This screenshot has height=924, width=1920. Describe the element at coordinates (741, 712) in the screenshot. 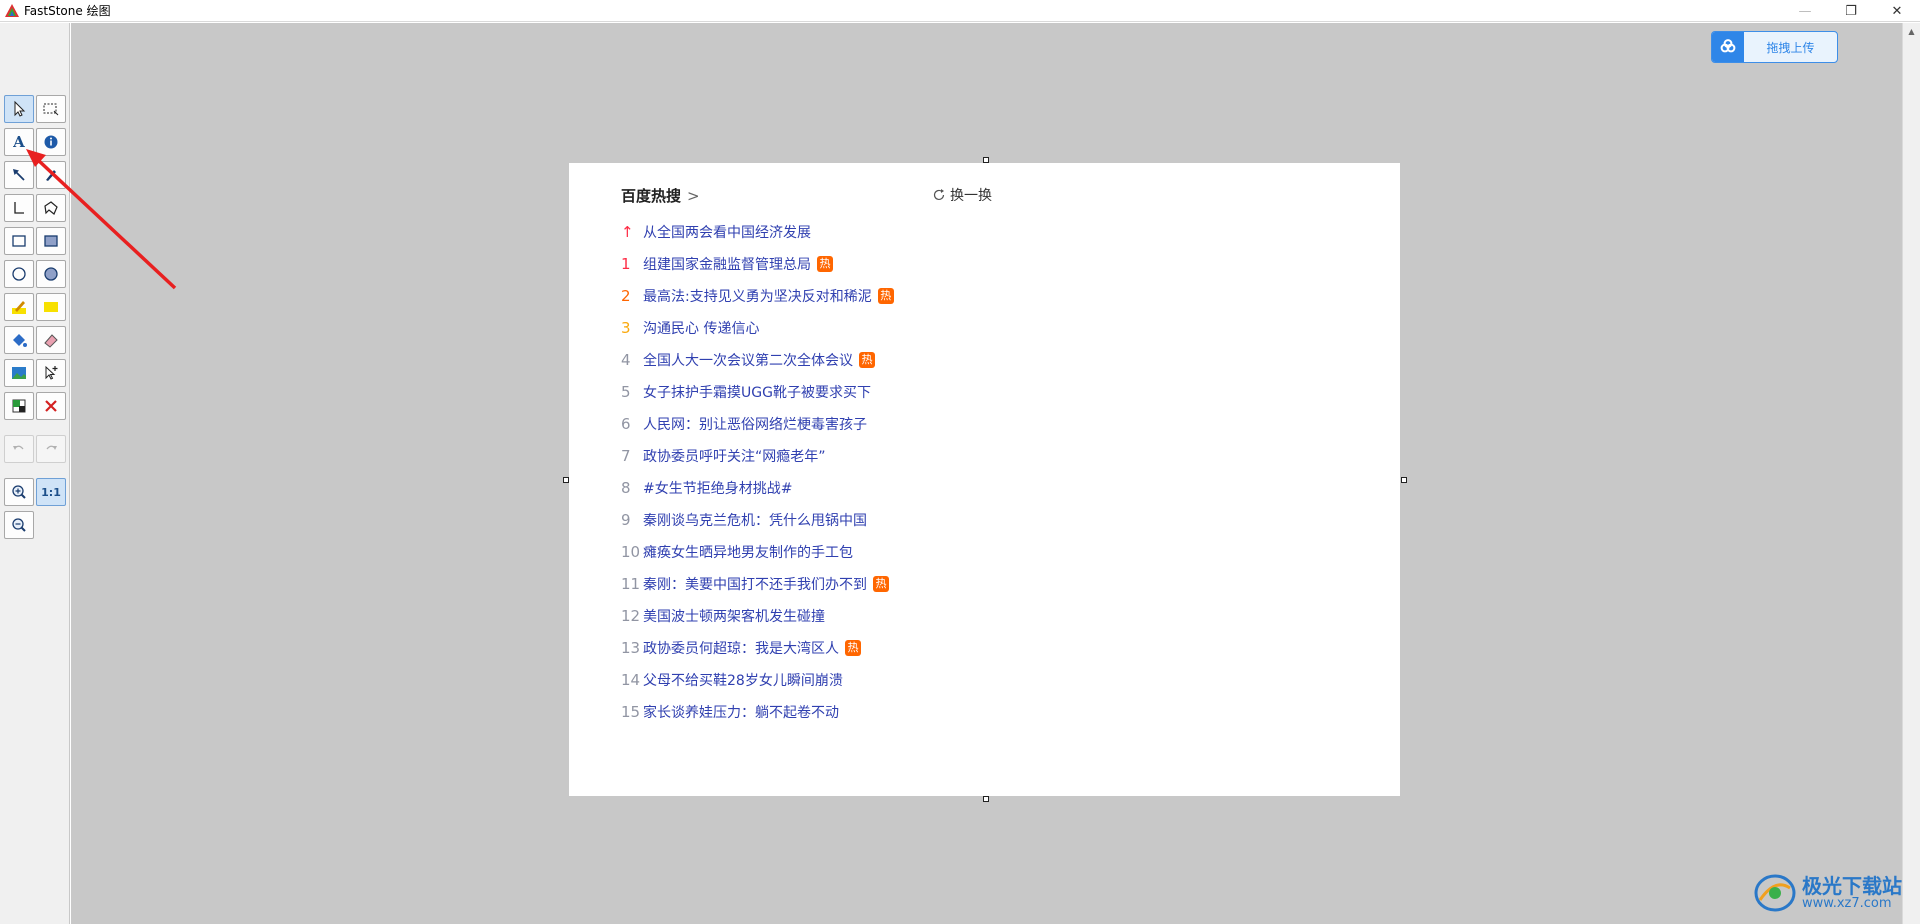

I see `hot-search-item-text: 家长谈养娃压力：躺不起卷不动` at that location.